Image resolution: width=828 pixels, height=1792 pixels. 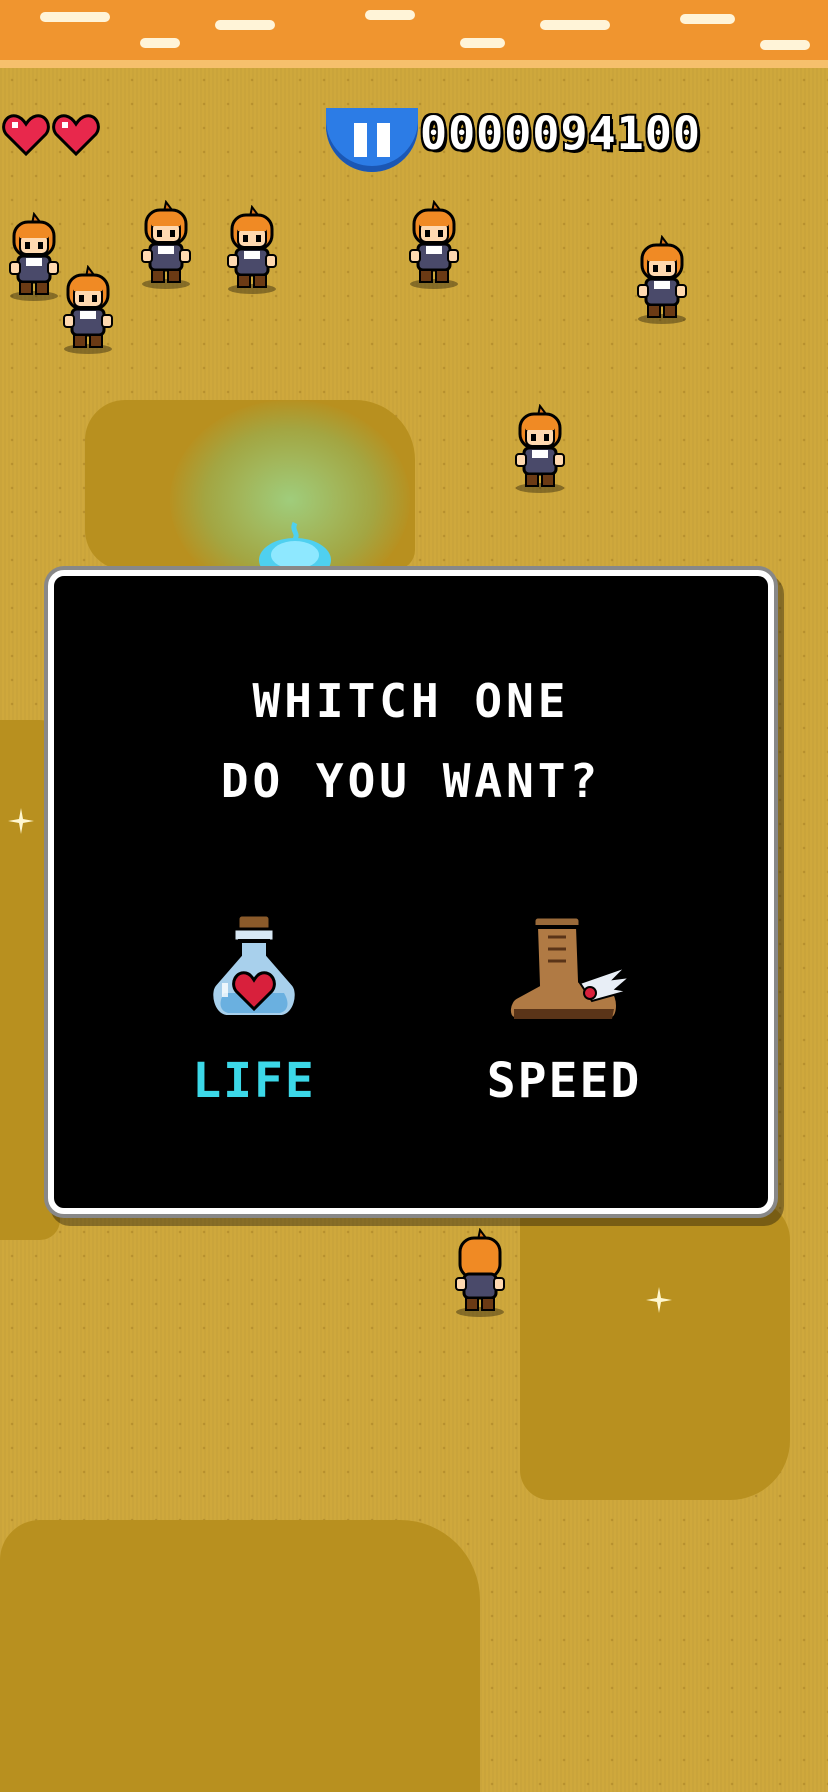 I want to click on heart-potion-icon, so click(x=254, y=966).